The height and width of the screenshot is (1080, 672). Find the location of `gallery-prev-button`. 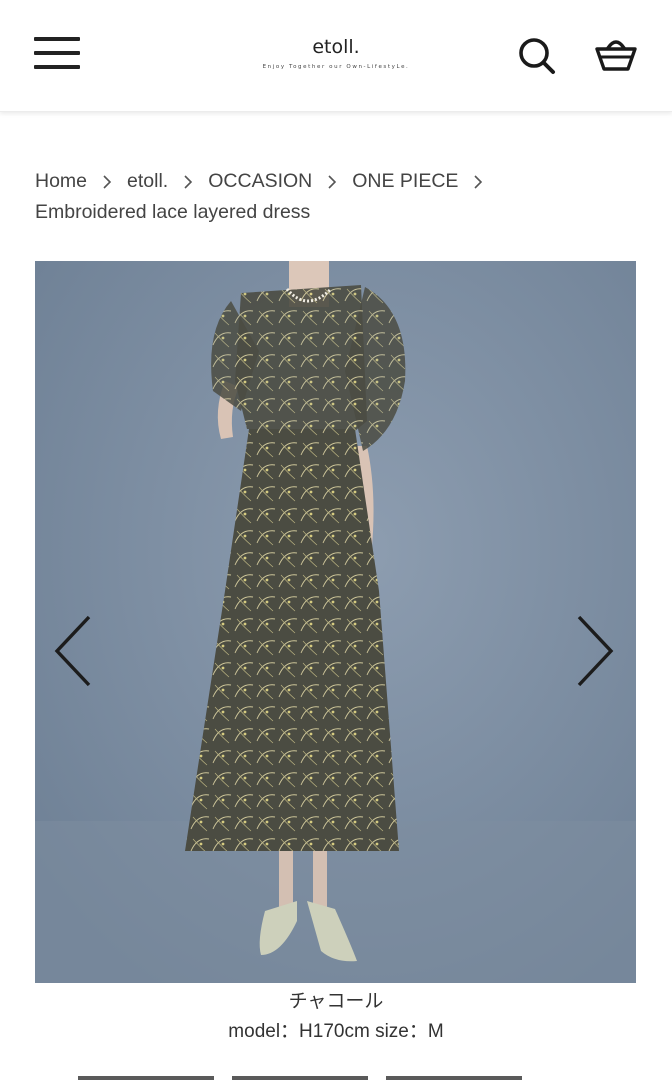

gallery-prev-button is located at coordinates (74, 651).